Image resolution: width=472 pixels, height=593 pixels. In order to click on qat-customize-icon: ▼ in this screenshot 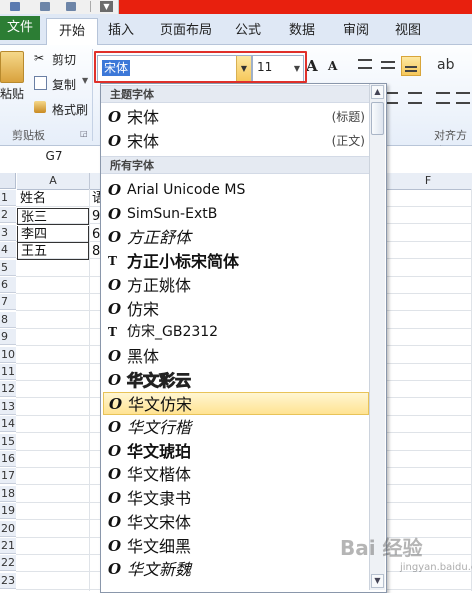, I will do `click(106, 6)`.